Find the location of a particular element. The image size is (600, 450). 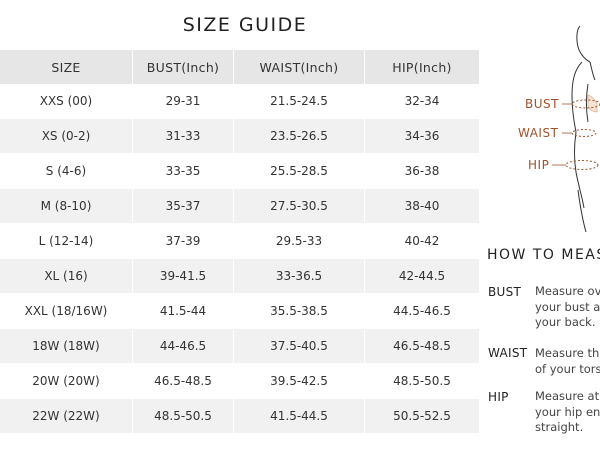

hip-cell: 38-40 is located at coordinates (422, 206).